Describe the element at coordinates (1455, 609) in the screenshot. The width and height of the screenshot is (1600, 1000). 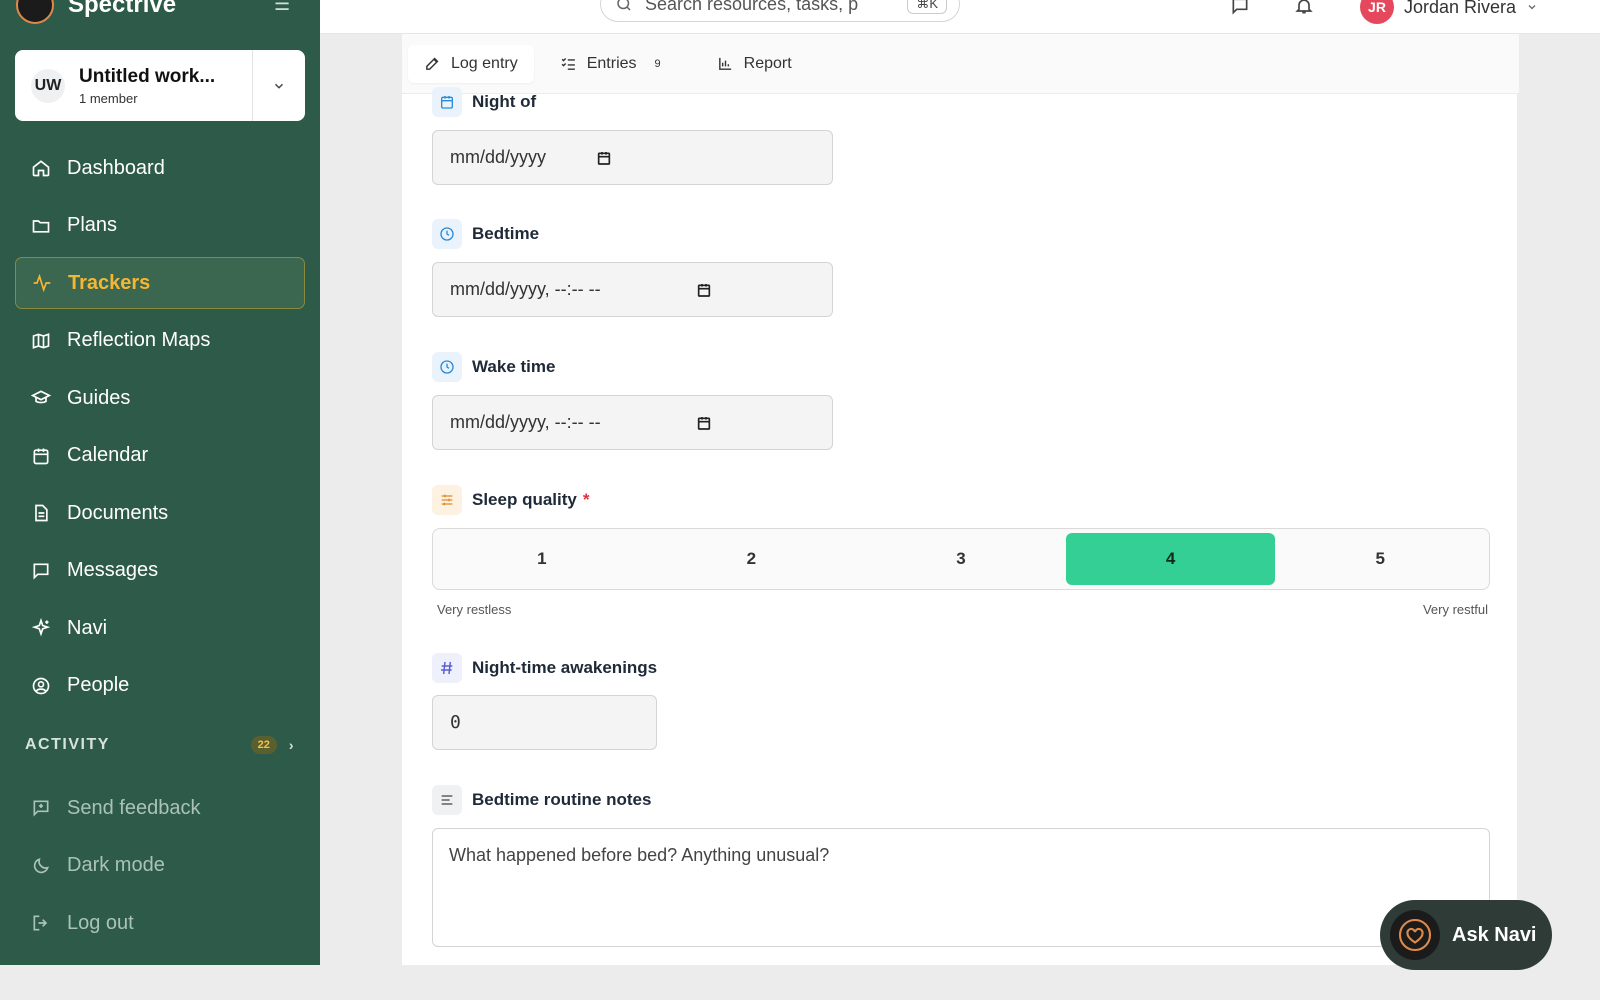
I see `scale-max-hint: Very restful` at that location.